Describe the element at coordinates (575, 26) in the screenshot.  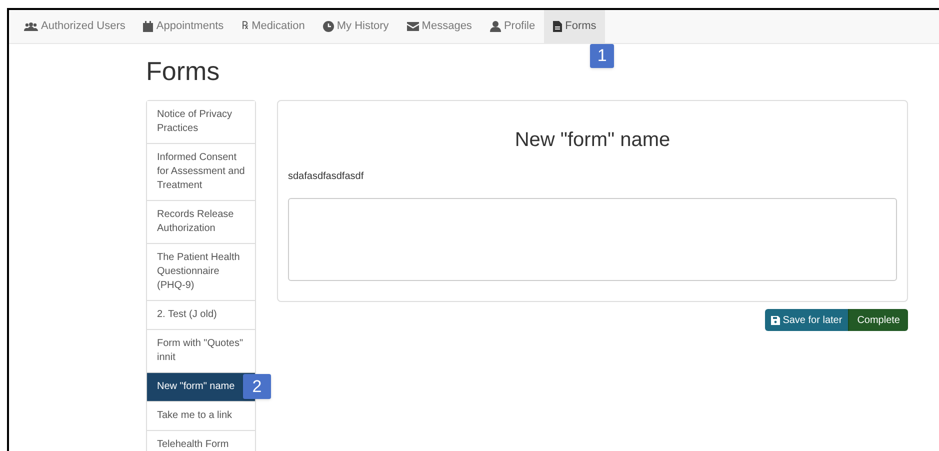
I see `nav-tab: Forms` at that location.